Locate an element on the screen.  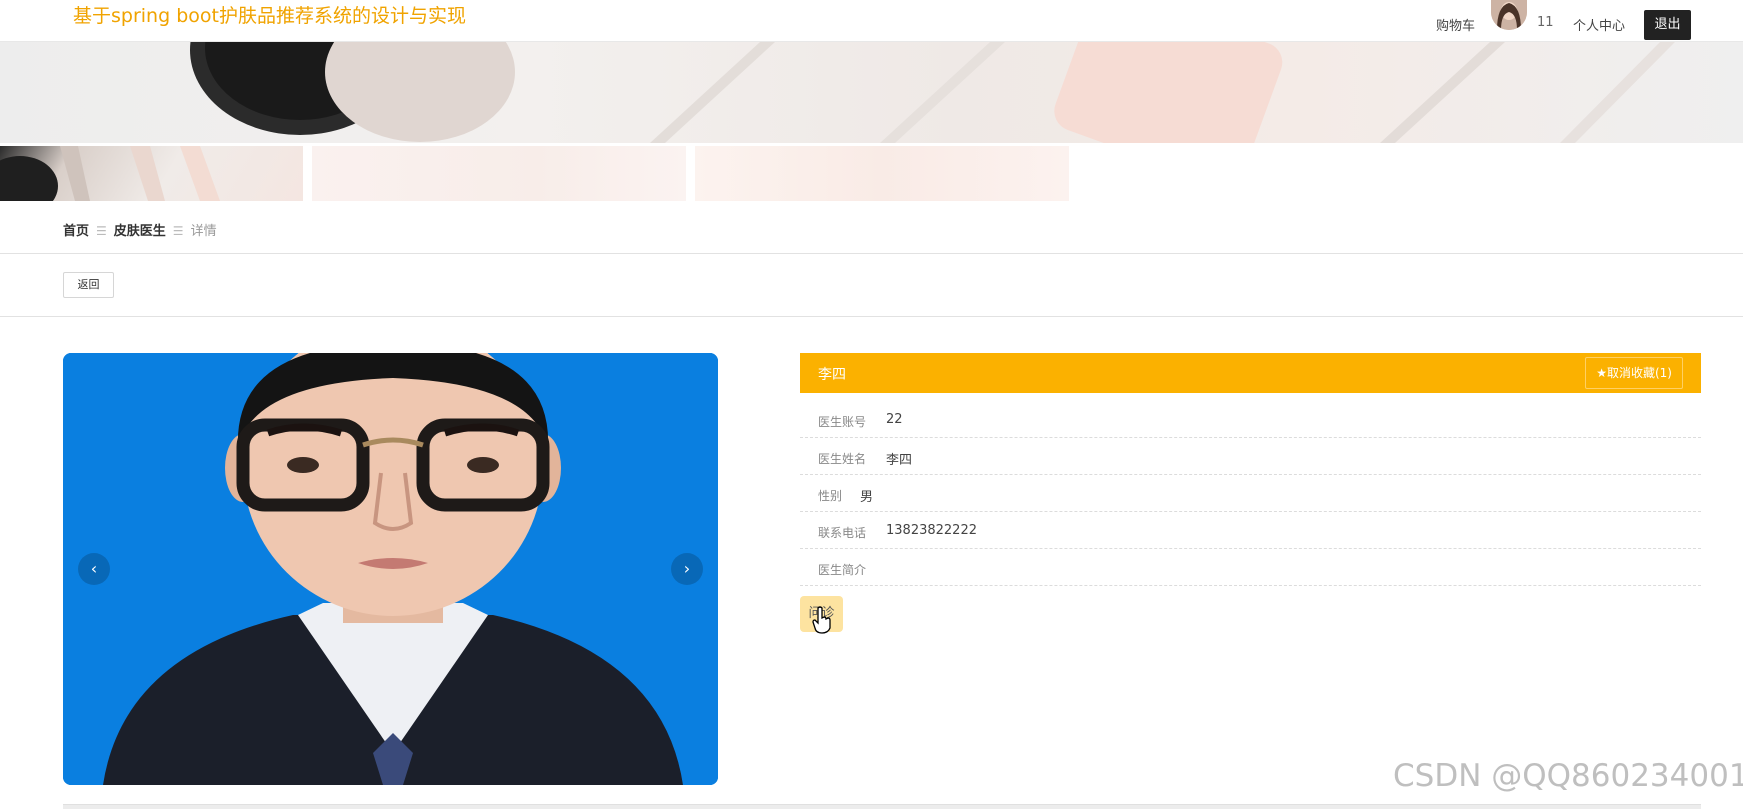
field-doctor-bio: 医生简介 is located at coordinates (1250, 567).